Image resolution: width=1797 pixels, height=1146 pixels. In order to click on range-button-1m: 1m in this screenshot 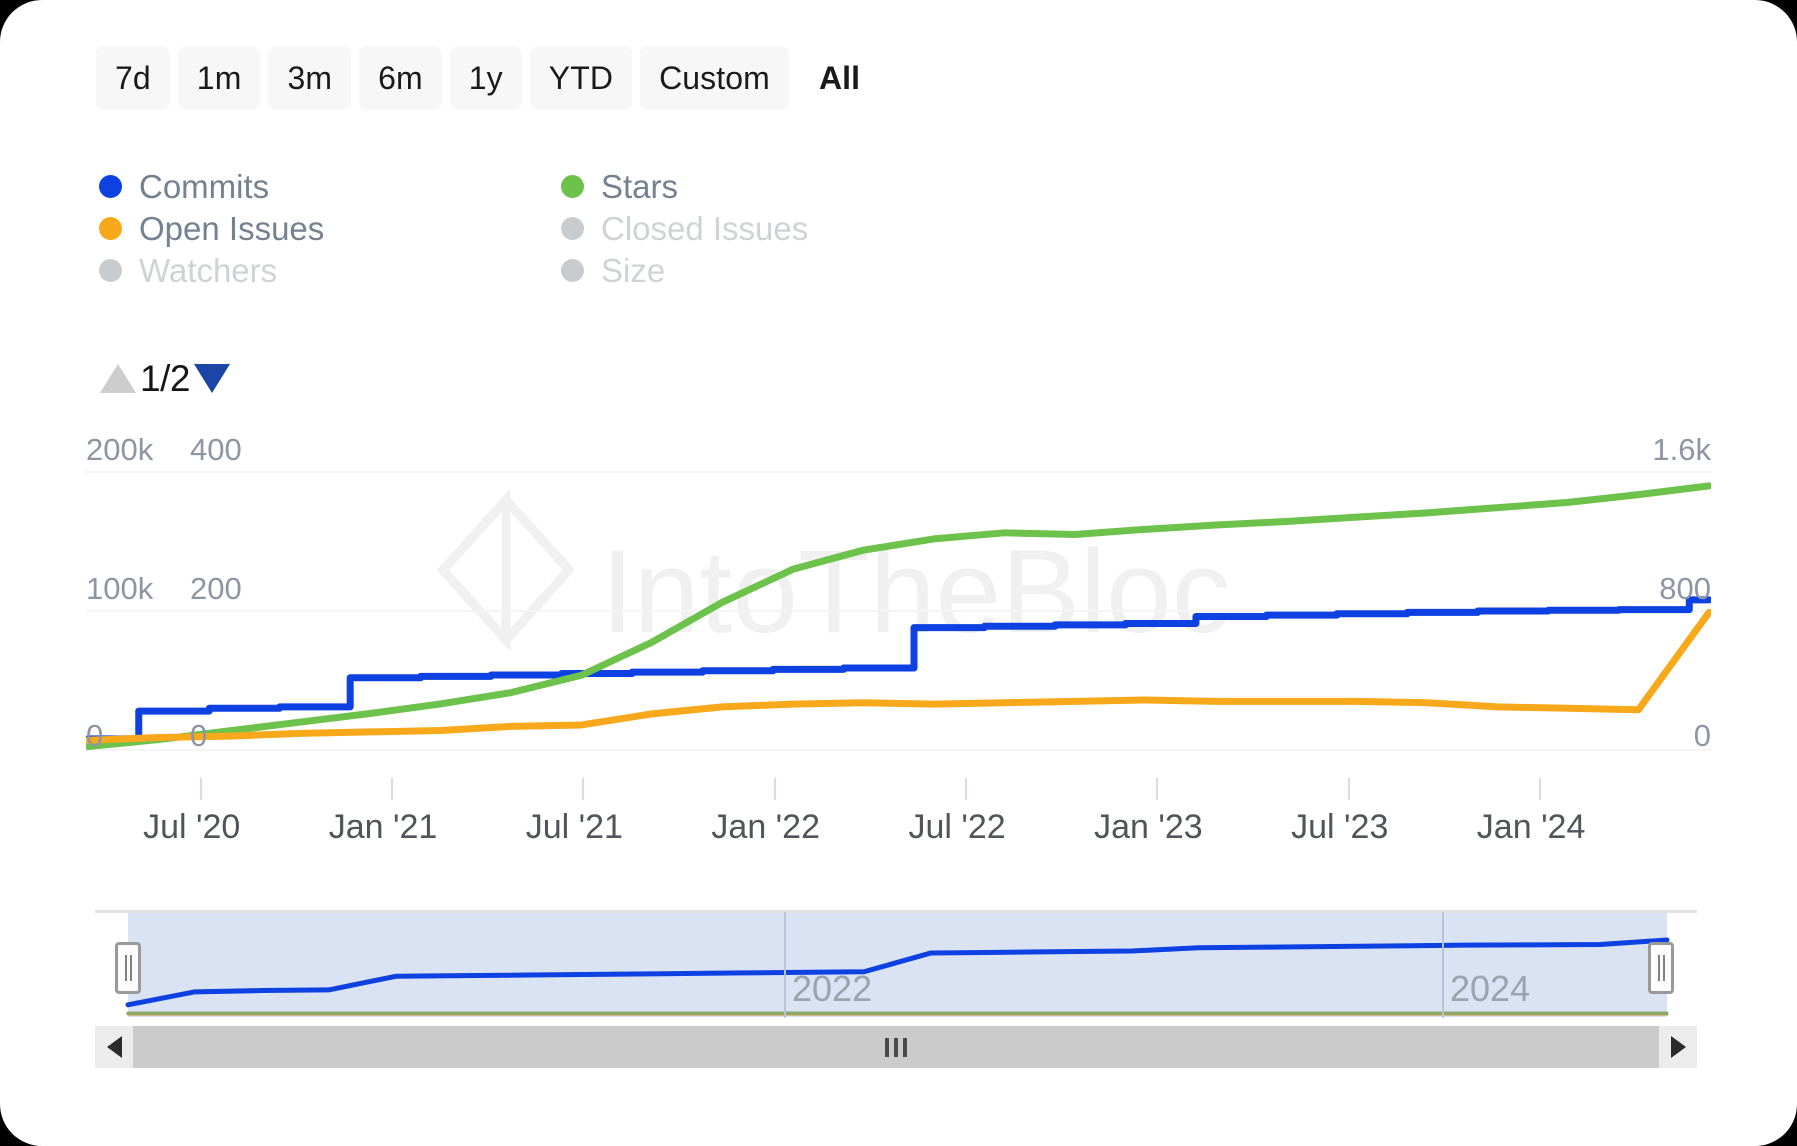, I will do `click(219, 78)`.